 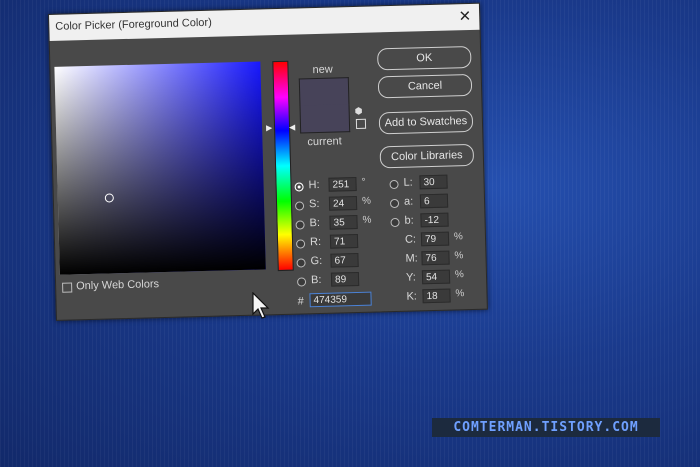 What do you see at coordinates (435, 239) in the screenshot?
I see `cyan-input: 79` at bounding box center [435, 239].